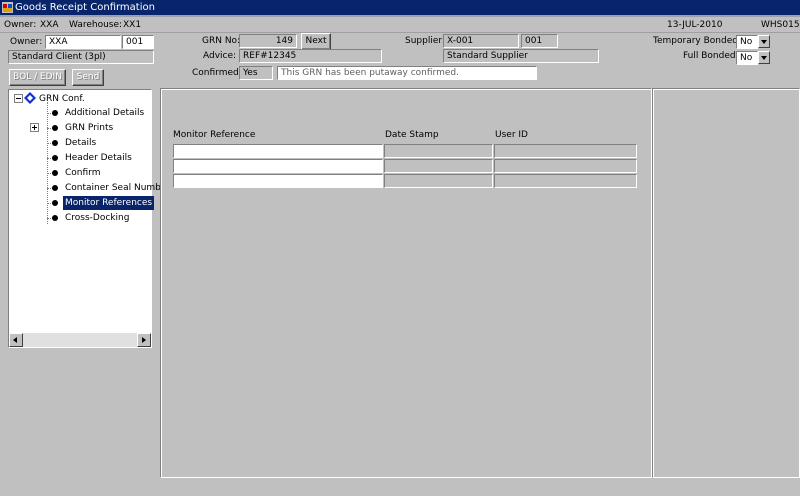 This screenshot has width=800, height=496. I want to click on confirmed-message-field: This GRN has been putaway confirmed., so click(407, 73).